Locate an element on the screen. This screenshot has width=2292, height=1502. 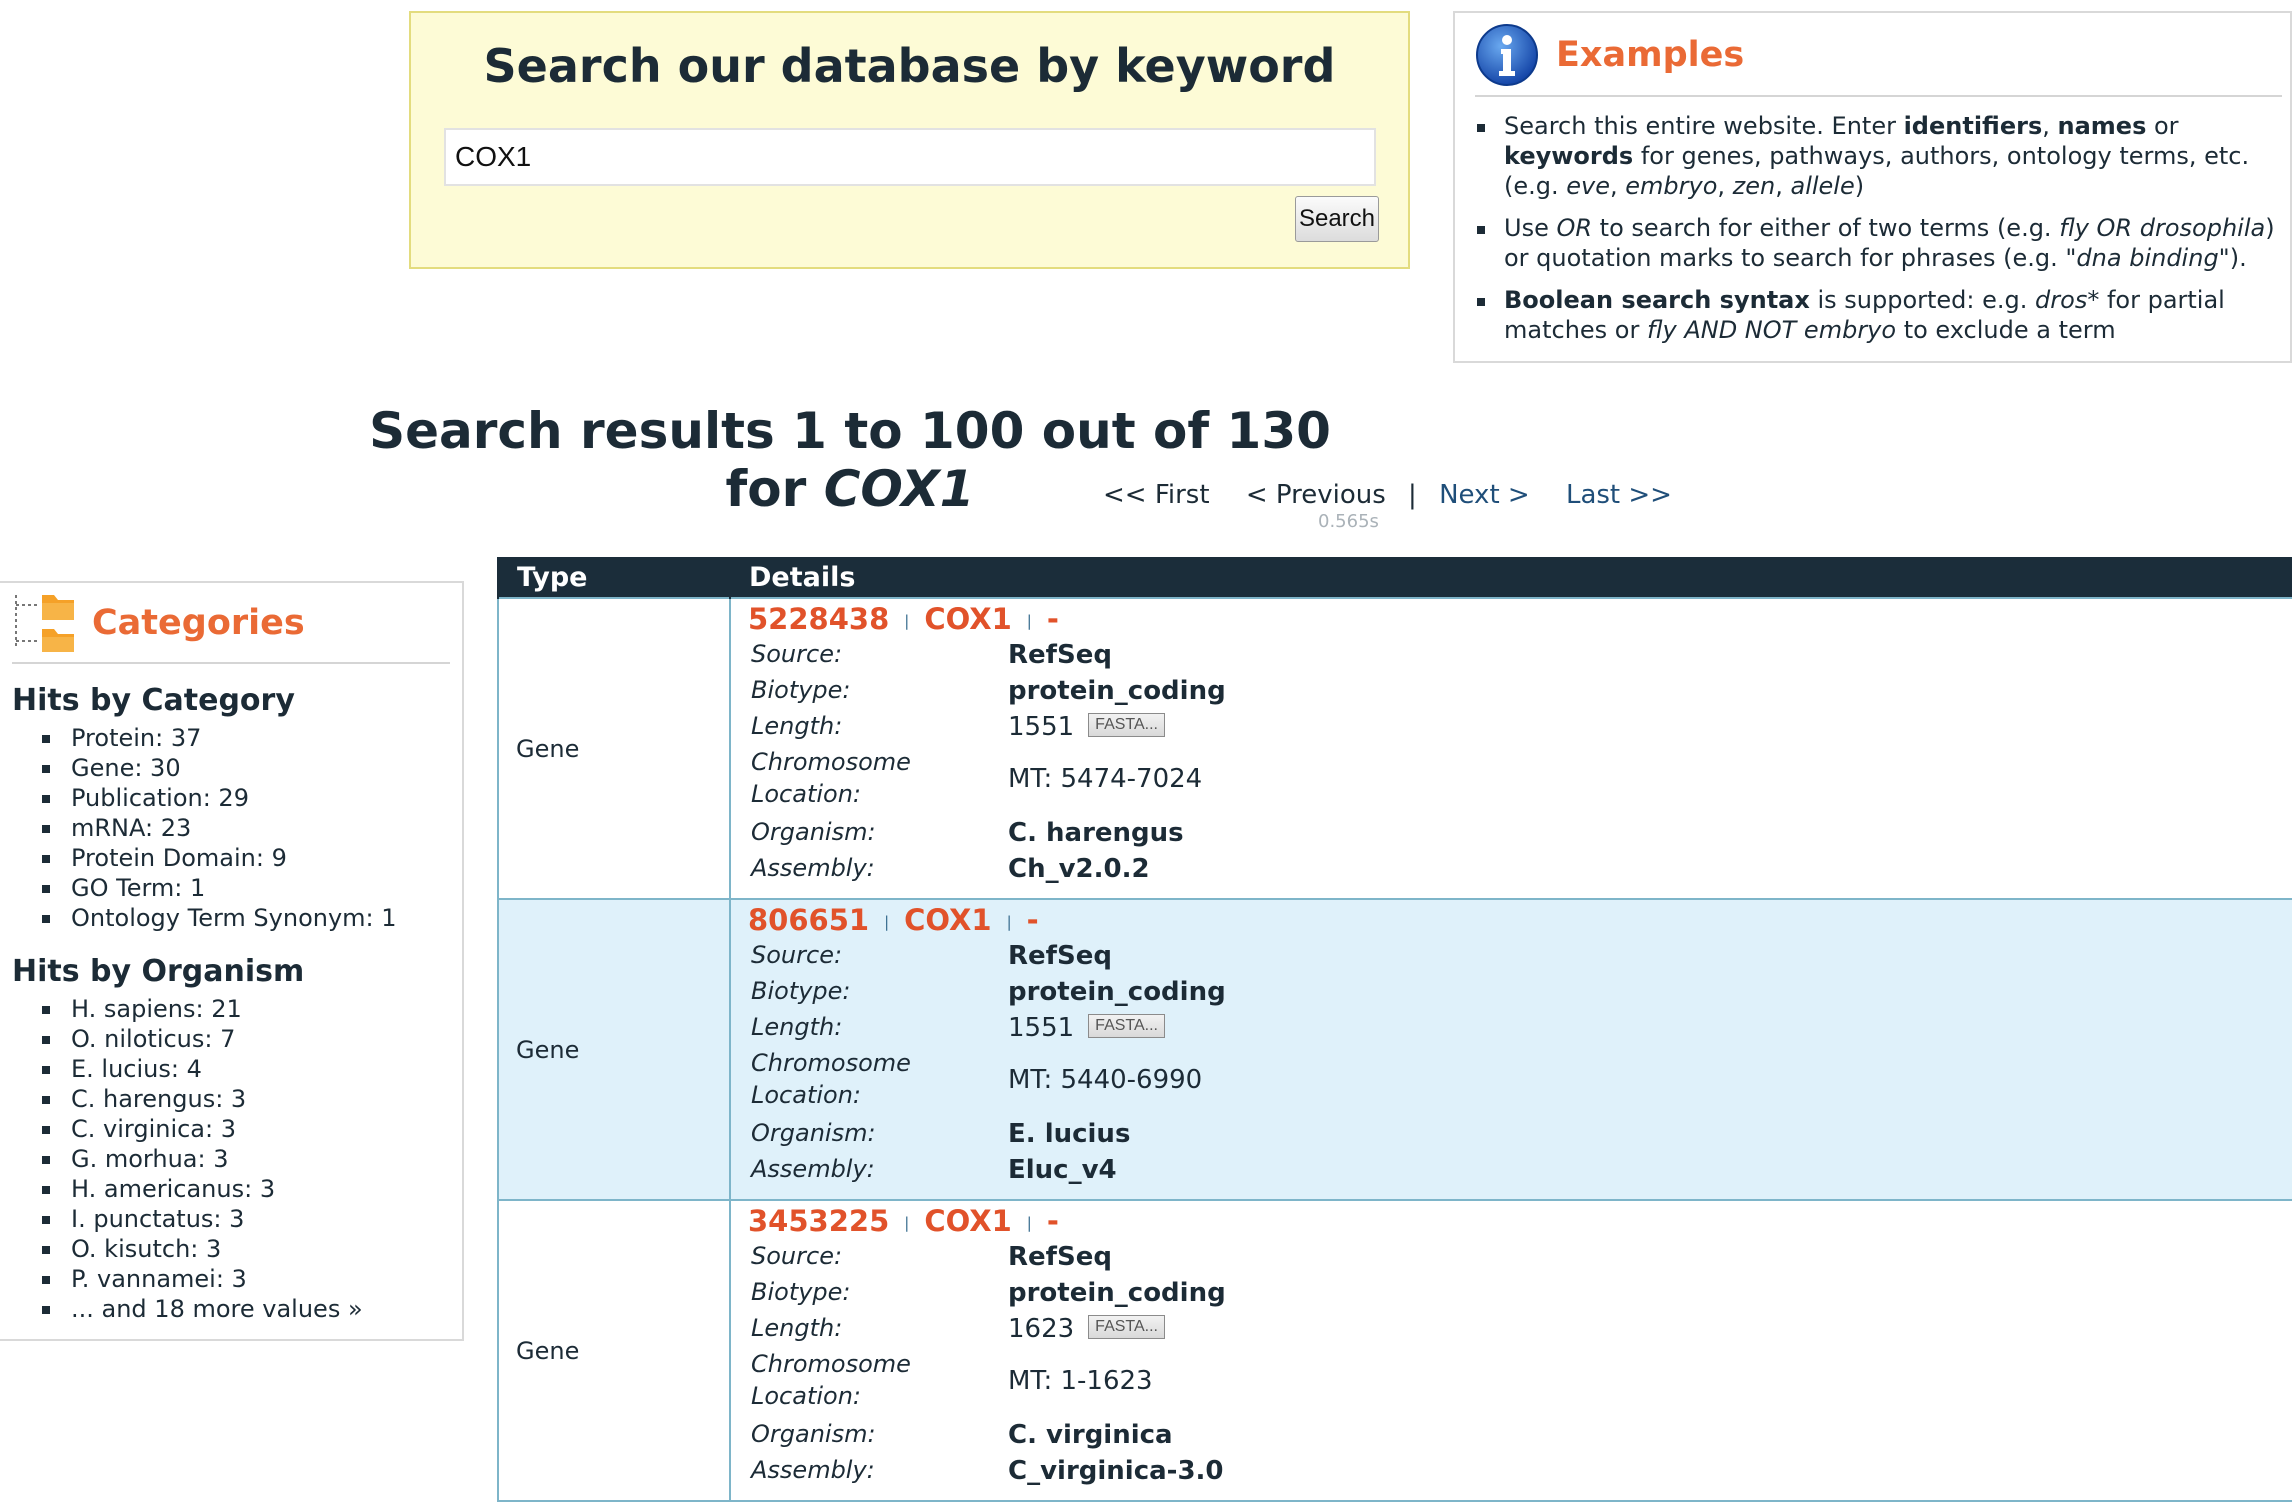
pager: << First < Previous | Next > Last >> is located at coordinates (1387, 495).